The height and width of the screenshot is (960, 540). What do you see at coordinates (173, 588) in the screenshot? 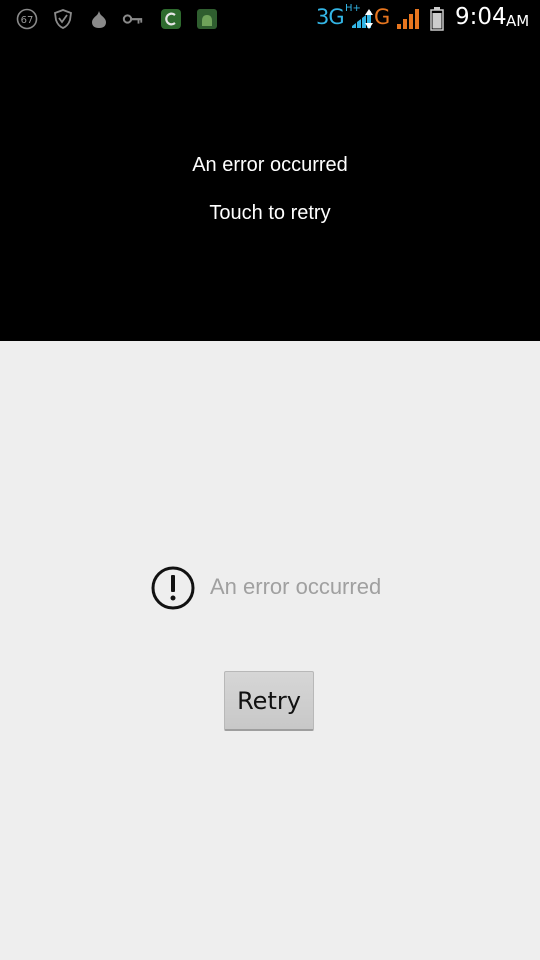
I see `error-alert-icon` at bounding box center [173, 588].